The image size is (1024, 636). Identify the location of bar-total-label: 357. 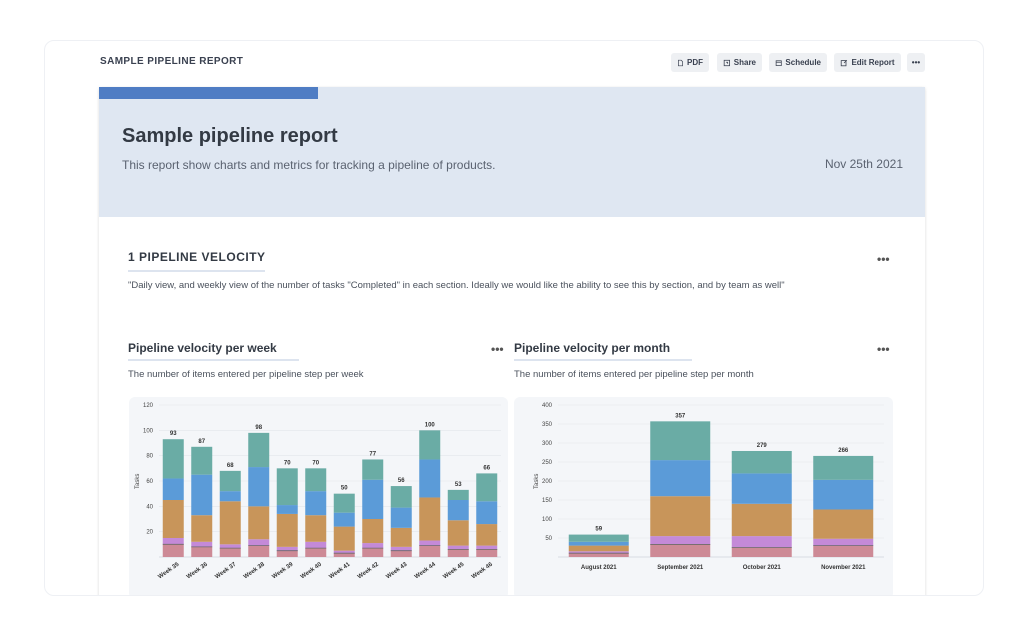
(680, 416).